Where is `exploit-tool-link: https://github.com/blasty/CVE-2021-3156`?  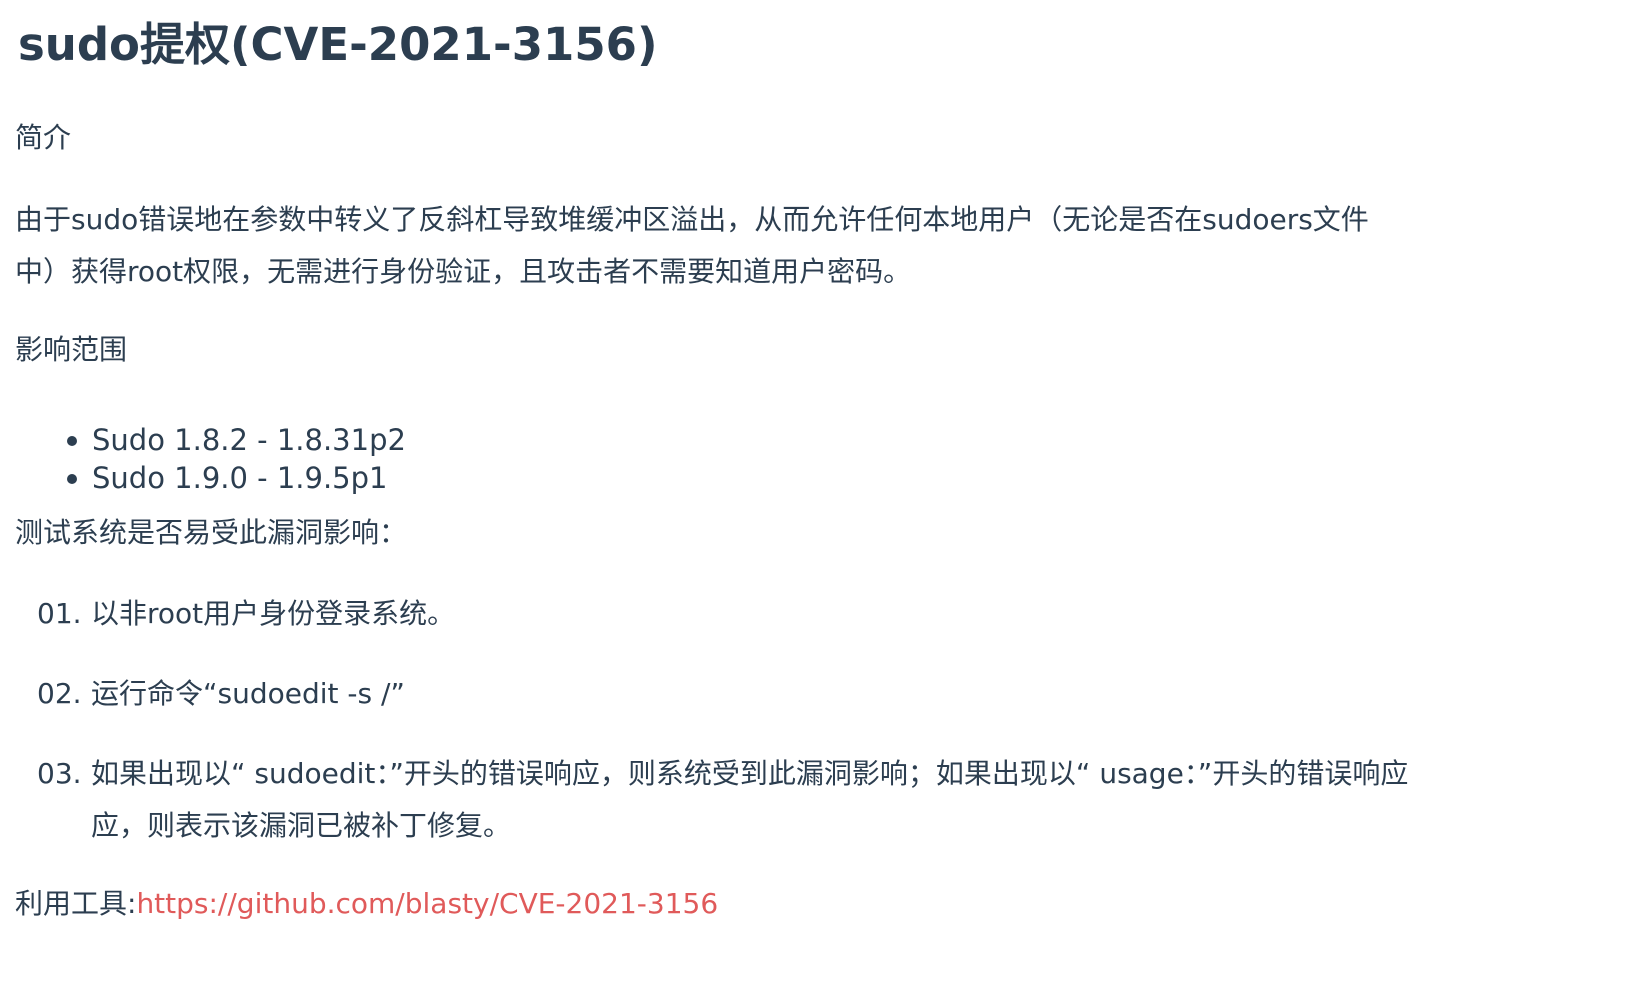 exploit-tool-link: https://github.com/blasty/CVE-2021-3156 is located at coordinates (427, 903).